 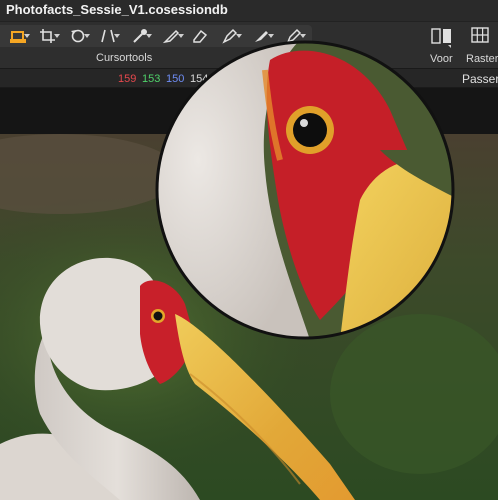 I want to click on color-picker-button, so click(x=294, y=36).